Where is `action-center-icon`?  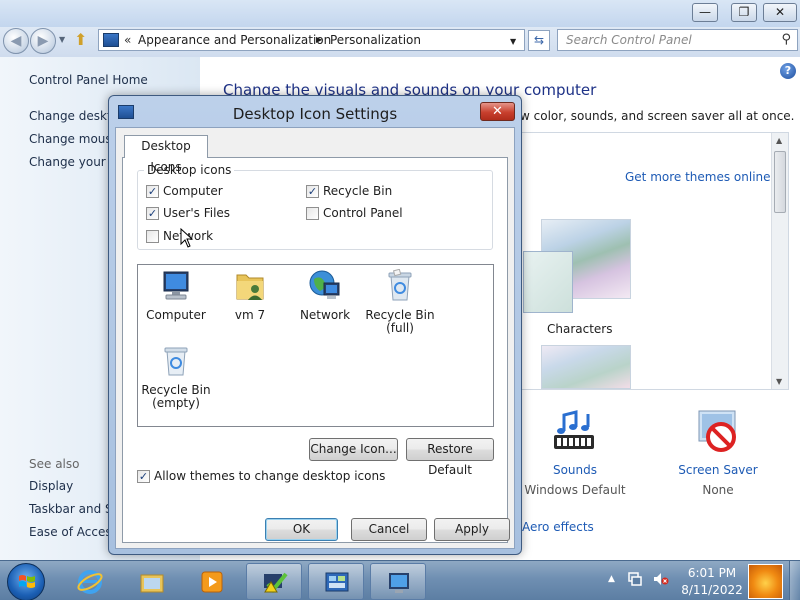 action-center-icon is located at coordinates (635, 579).